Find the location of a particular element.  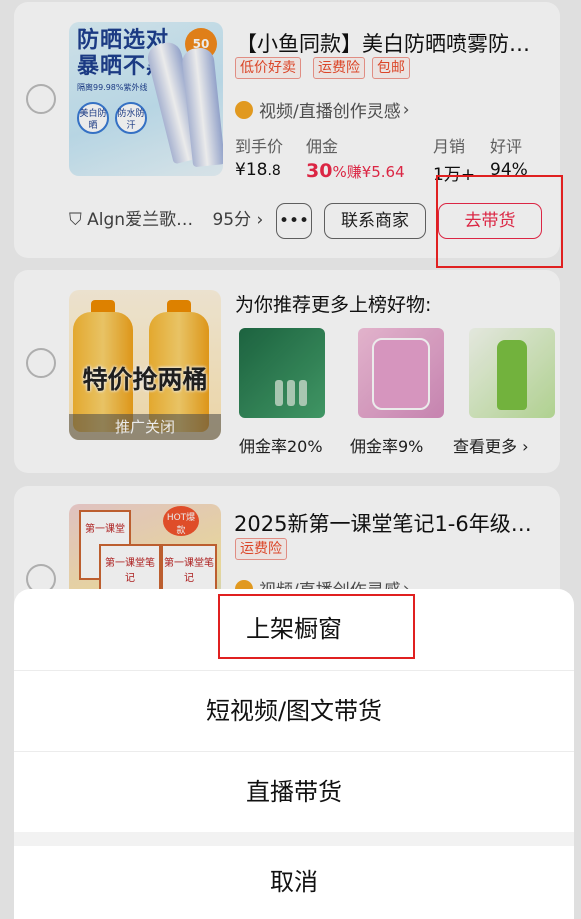

sheet-divider is located at coordinates (294, 839).